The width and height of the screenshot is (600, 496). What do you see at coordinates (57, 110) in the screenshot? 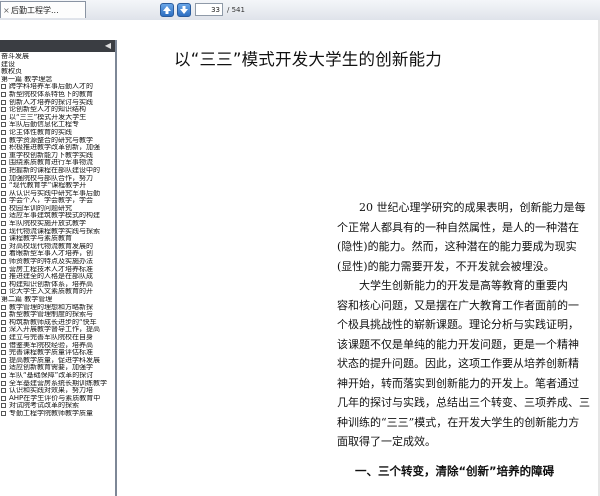
I see `bookmark-item: 论创新型人才的知识结构` at bounding box center [57, 110].